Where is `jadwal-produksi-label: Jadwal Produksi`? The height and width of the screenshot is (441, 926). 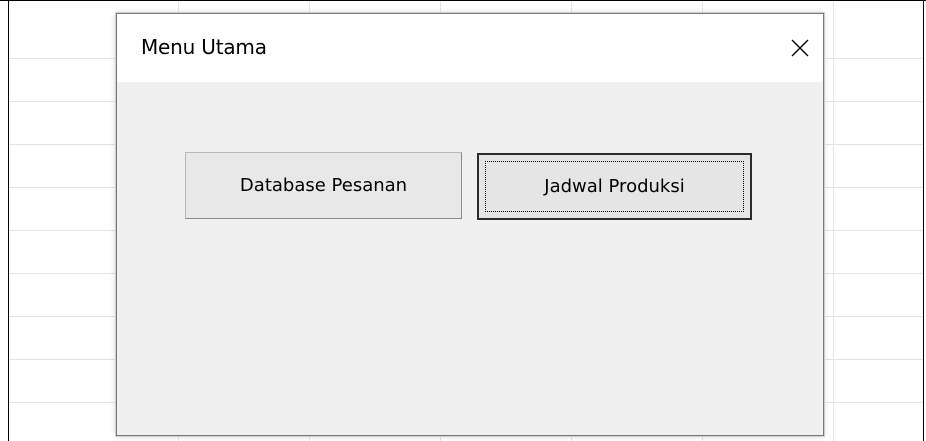
jadwal-produksi-label: Jadwal Produksi is located at coordinates (614, 186).